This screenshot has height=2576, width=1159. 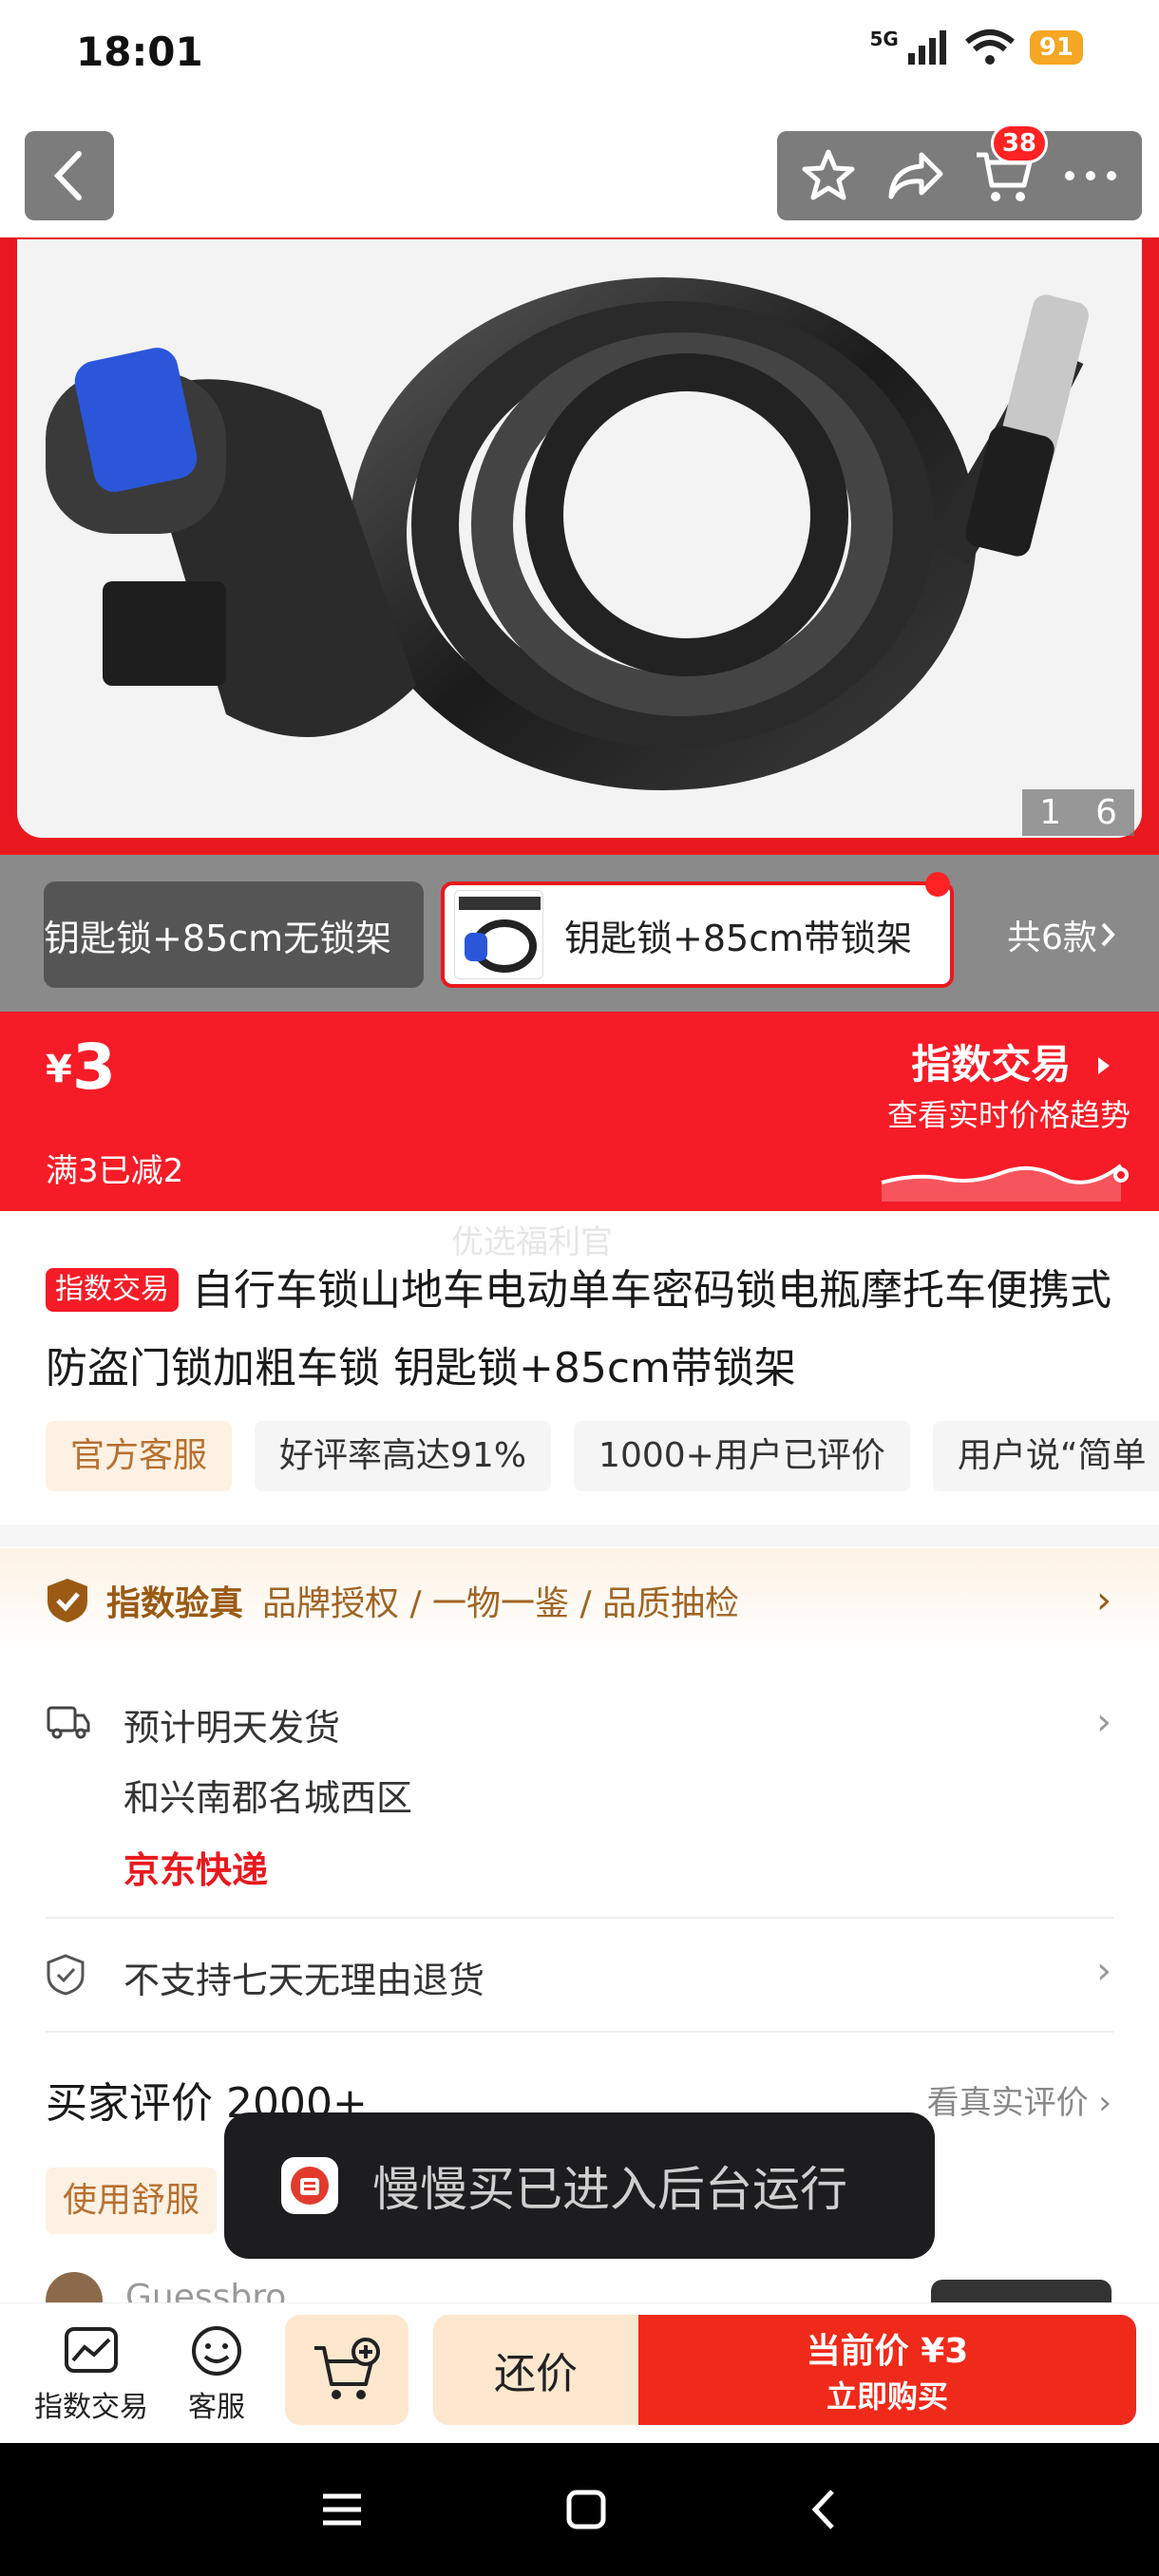 I want to click on cart-count-badge: 38, so click(x=1019, y=143).